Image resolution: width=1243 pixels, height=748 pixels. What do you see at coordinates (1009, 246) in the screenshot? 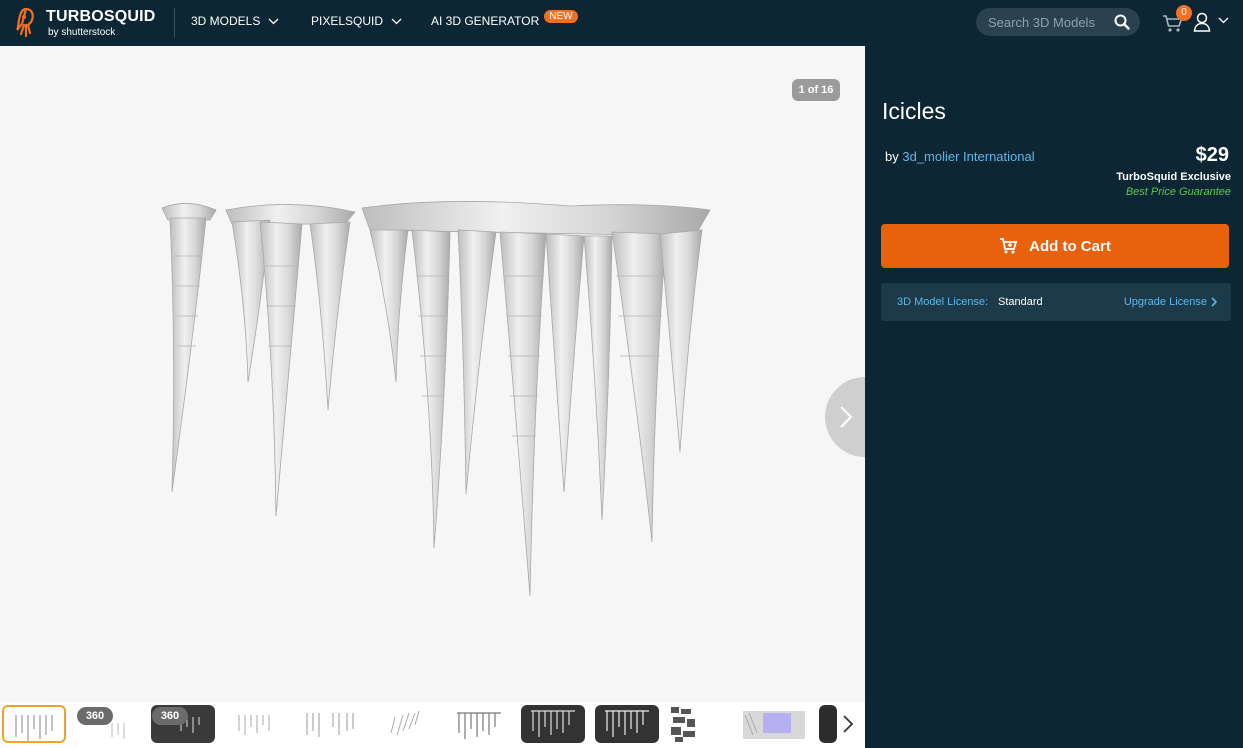
I see `cart-plus-icon` at bounding box center [1009, 246].